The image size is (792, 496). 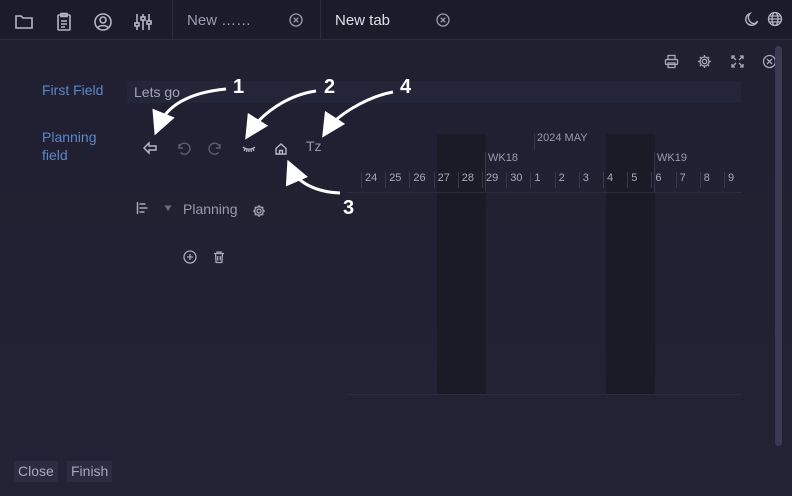 I want to click on day-label: 3, so click(x=585, y=178).